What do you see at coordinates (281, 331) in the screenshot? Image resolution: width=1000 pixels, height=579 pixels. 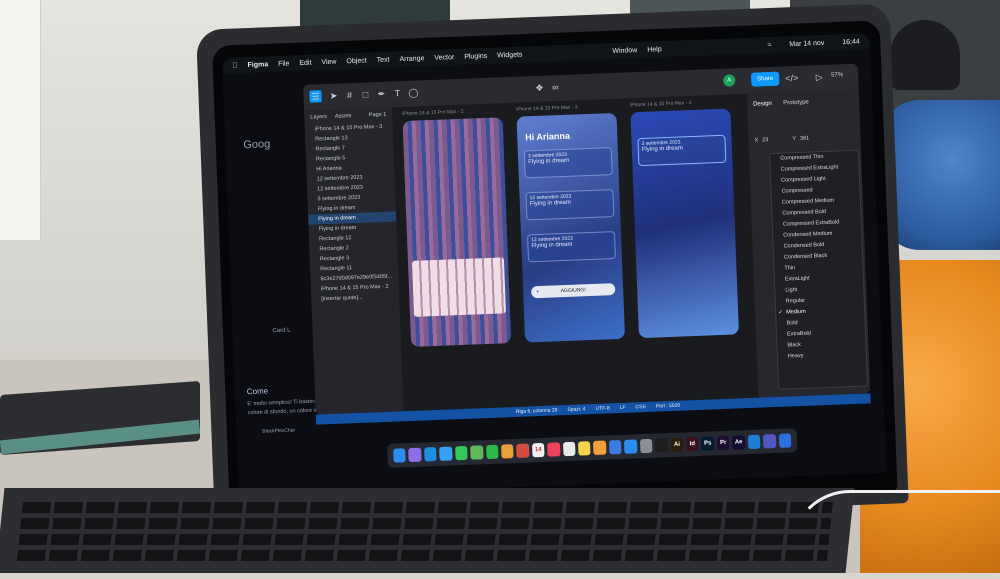 I see `behind-card-title: Card L` at bounding box center [281, 331].